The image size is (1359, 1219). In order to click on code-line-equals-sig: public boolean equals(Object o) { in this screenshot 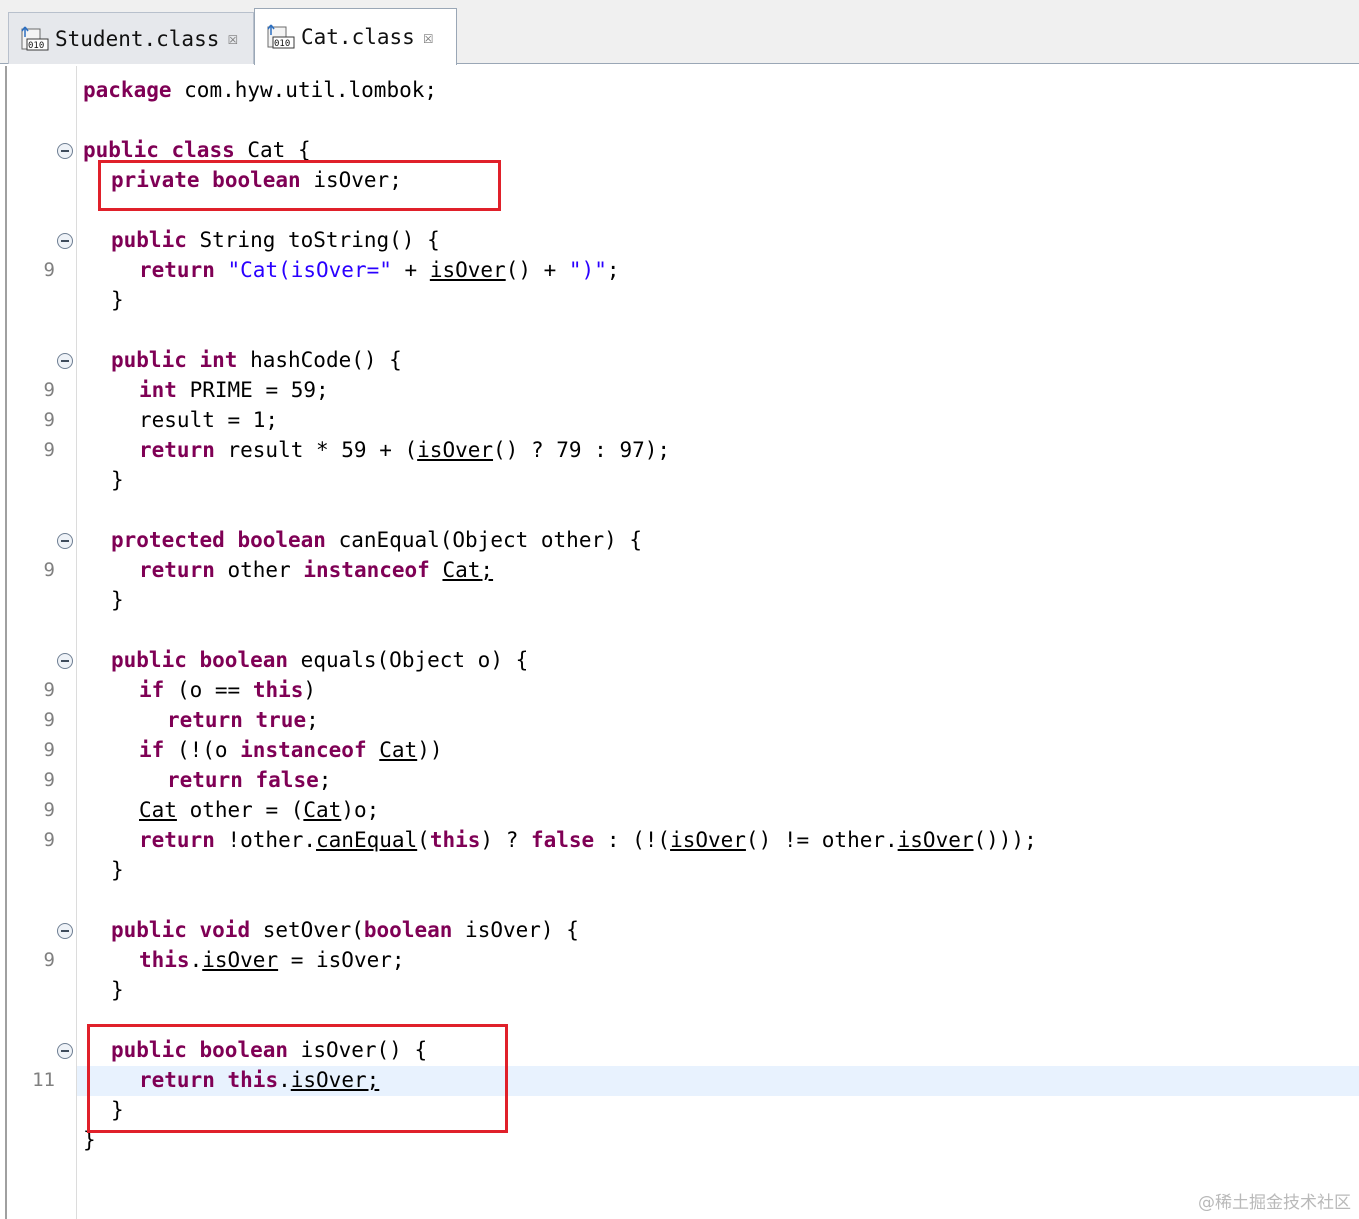, I will do `click(320, 660)`.